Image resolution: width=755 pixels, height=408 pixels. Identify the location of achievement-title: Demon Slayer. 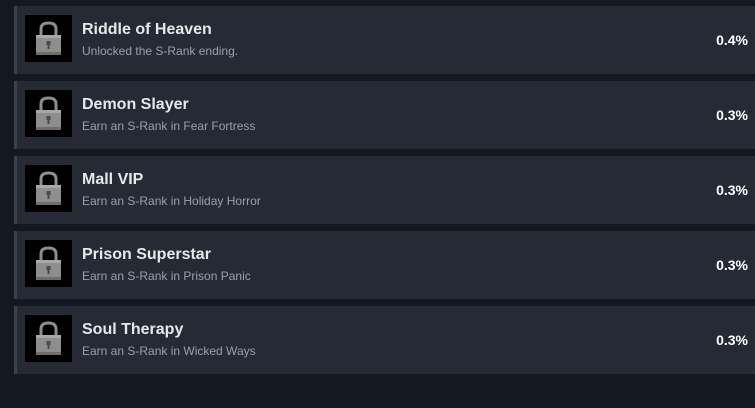
(135, 104).